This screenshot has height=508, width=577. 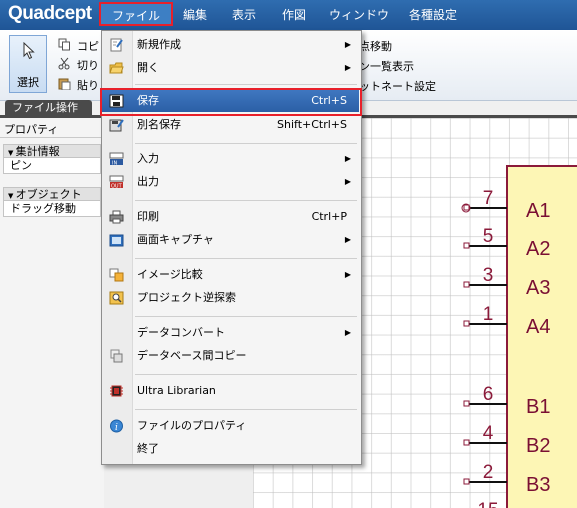 I want to click on menu-item-exit: 終了, so click(x=230, y=449).